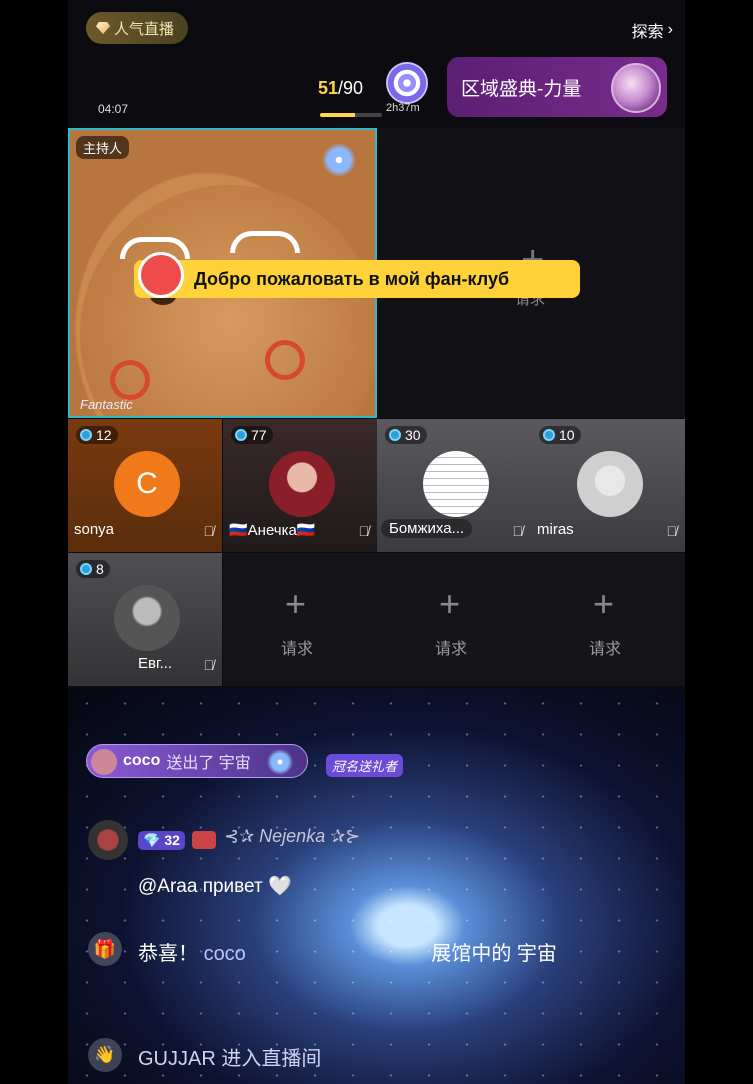 This screenshot has height=1084, width=753. I want to click on guest-score-value: 30, so click(413, 435).